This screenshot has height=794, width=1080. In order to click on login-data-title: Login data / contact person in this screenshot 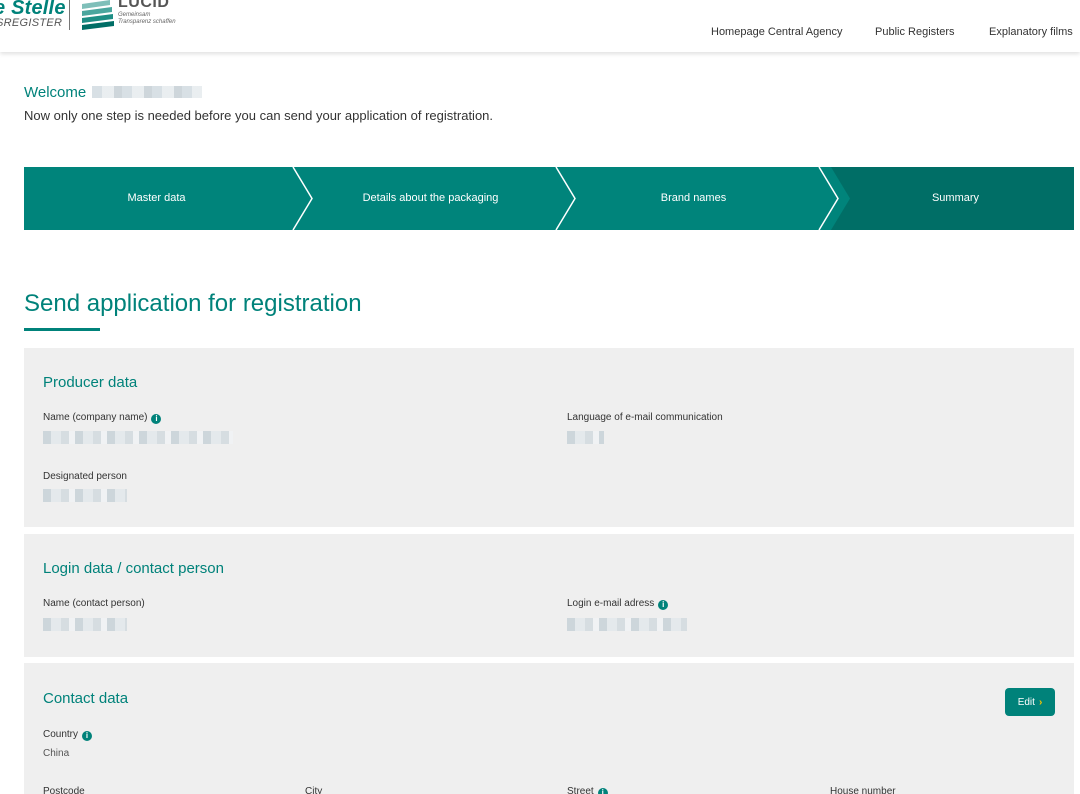, I will do `click(133, 568)`.